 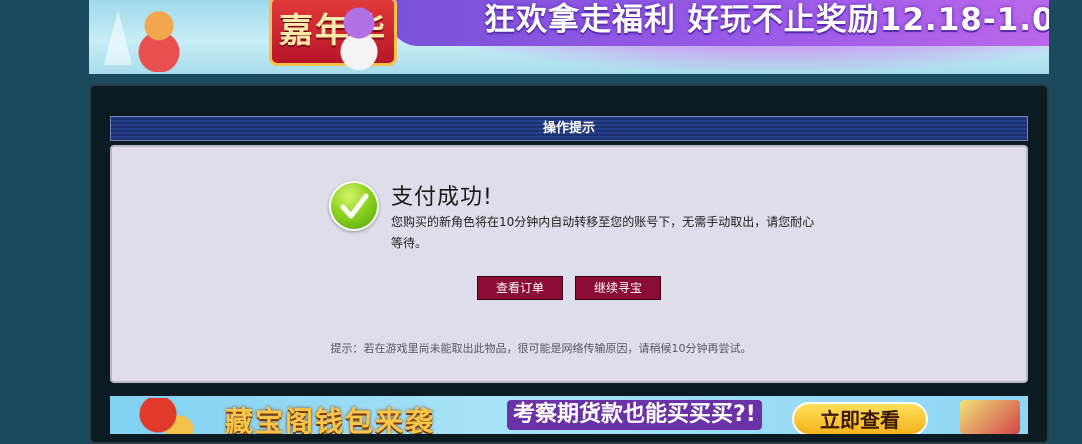 I want to click on character-right-image, so click(x=359, y=38).